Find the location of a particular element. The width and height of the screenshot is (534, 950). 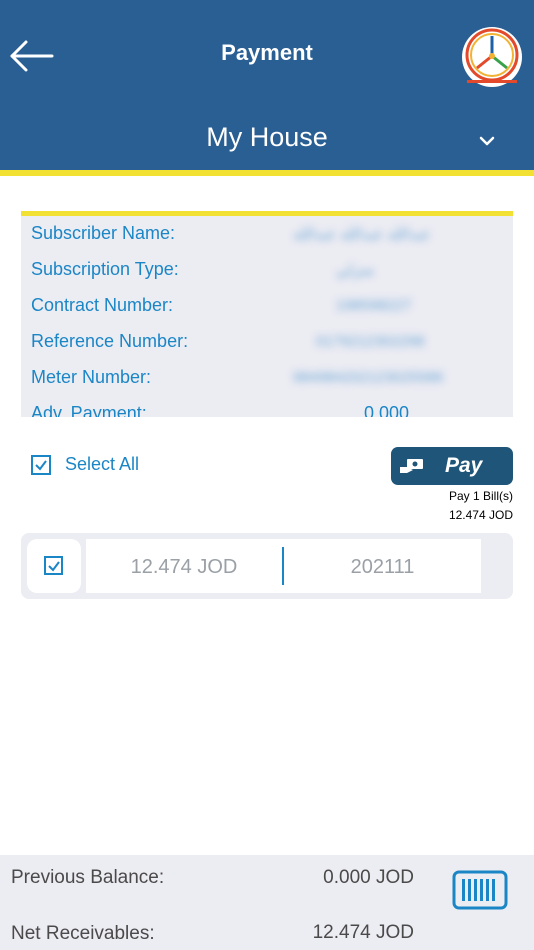

net-receivables-value: 12.474 JOD is located at coordinates (363, 932).